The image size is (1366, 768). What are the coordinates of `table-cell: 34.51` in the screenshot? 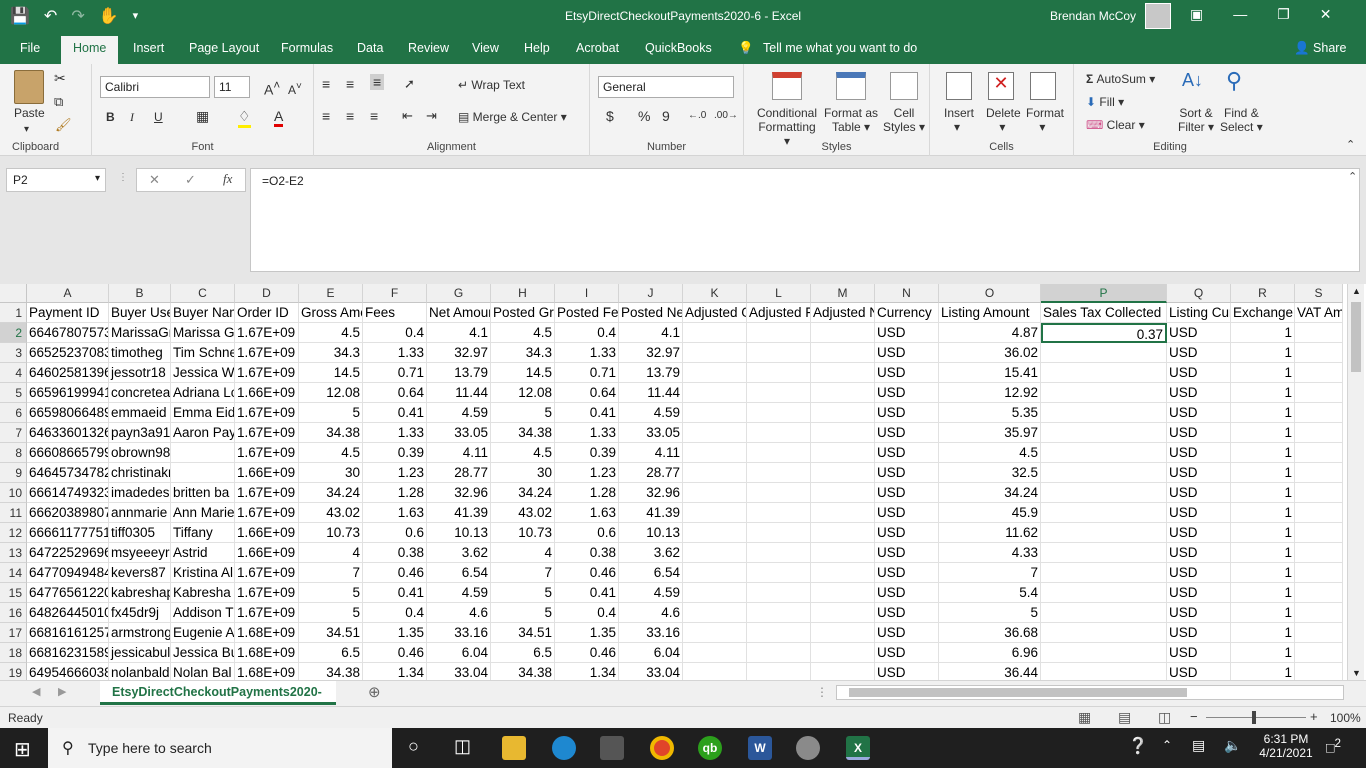 It's located at (523, 633).